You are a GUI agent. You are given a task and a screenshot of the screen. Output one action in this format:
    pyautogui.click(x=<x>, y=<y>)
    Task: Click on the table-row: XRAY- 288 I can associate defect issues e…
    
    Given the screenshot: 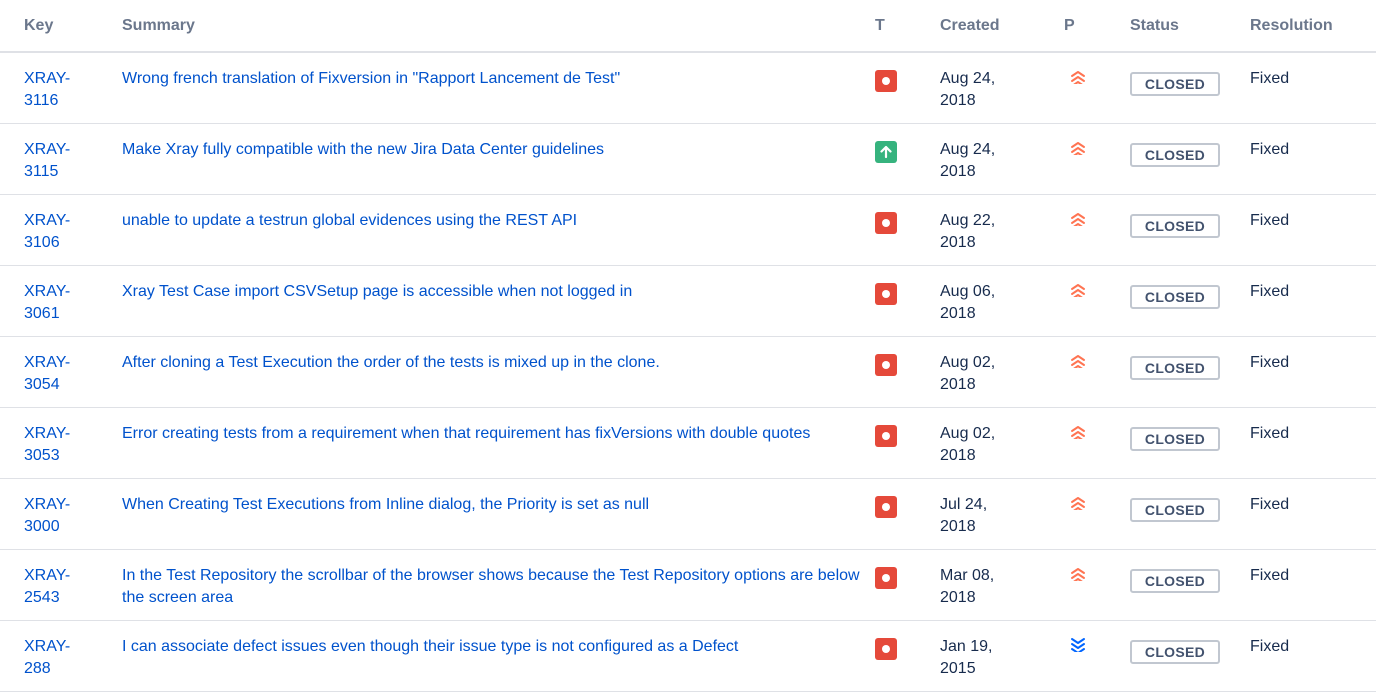 What is the action you would take?
    pyautogui.click(x=688, y=656)
    